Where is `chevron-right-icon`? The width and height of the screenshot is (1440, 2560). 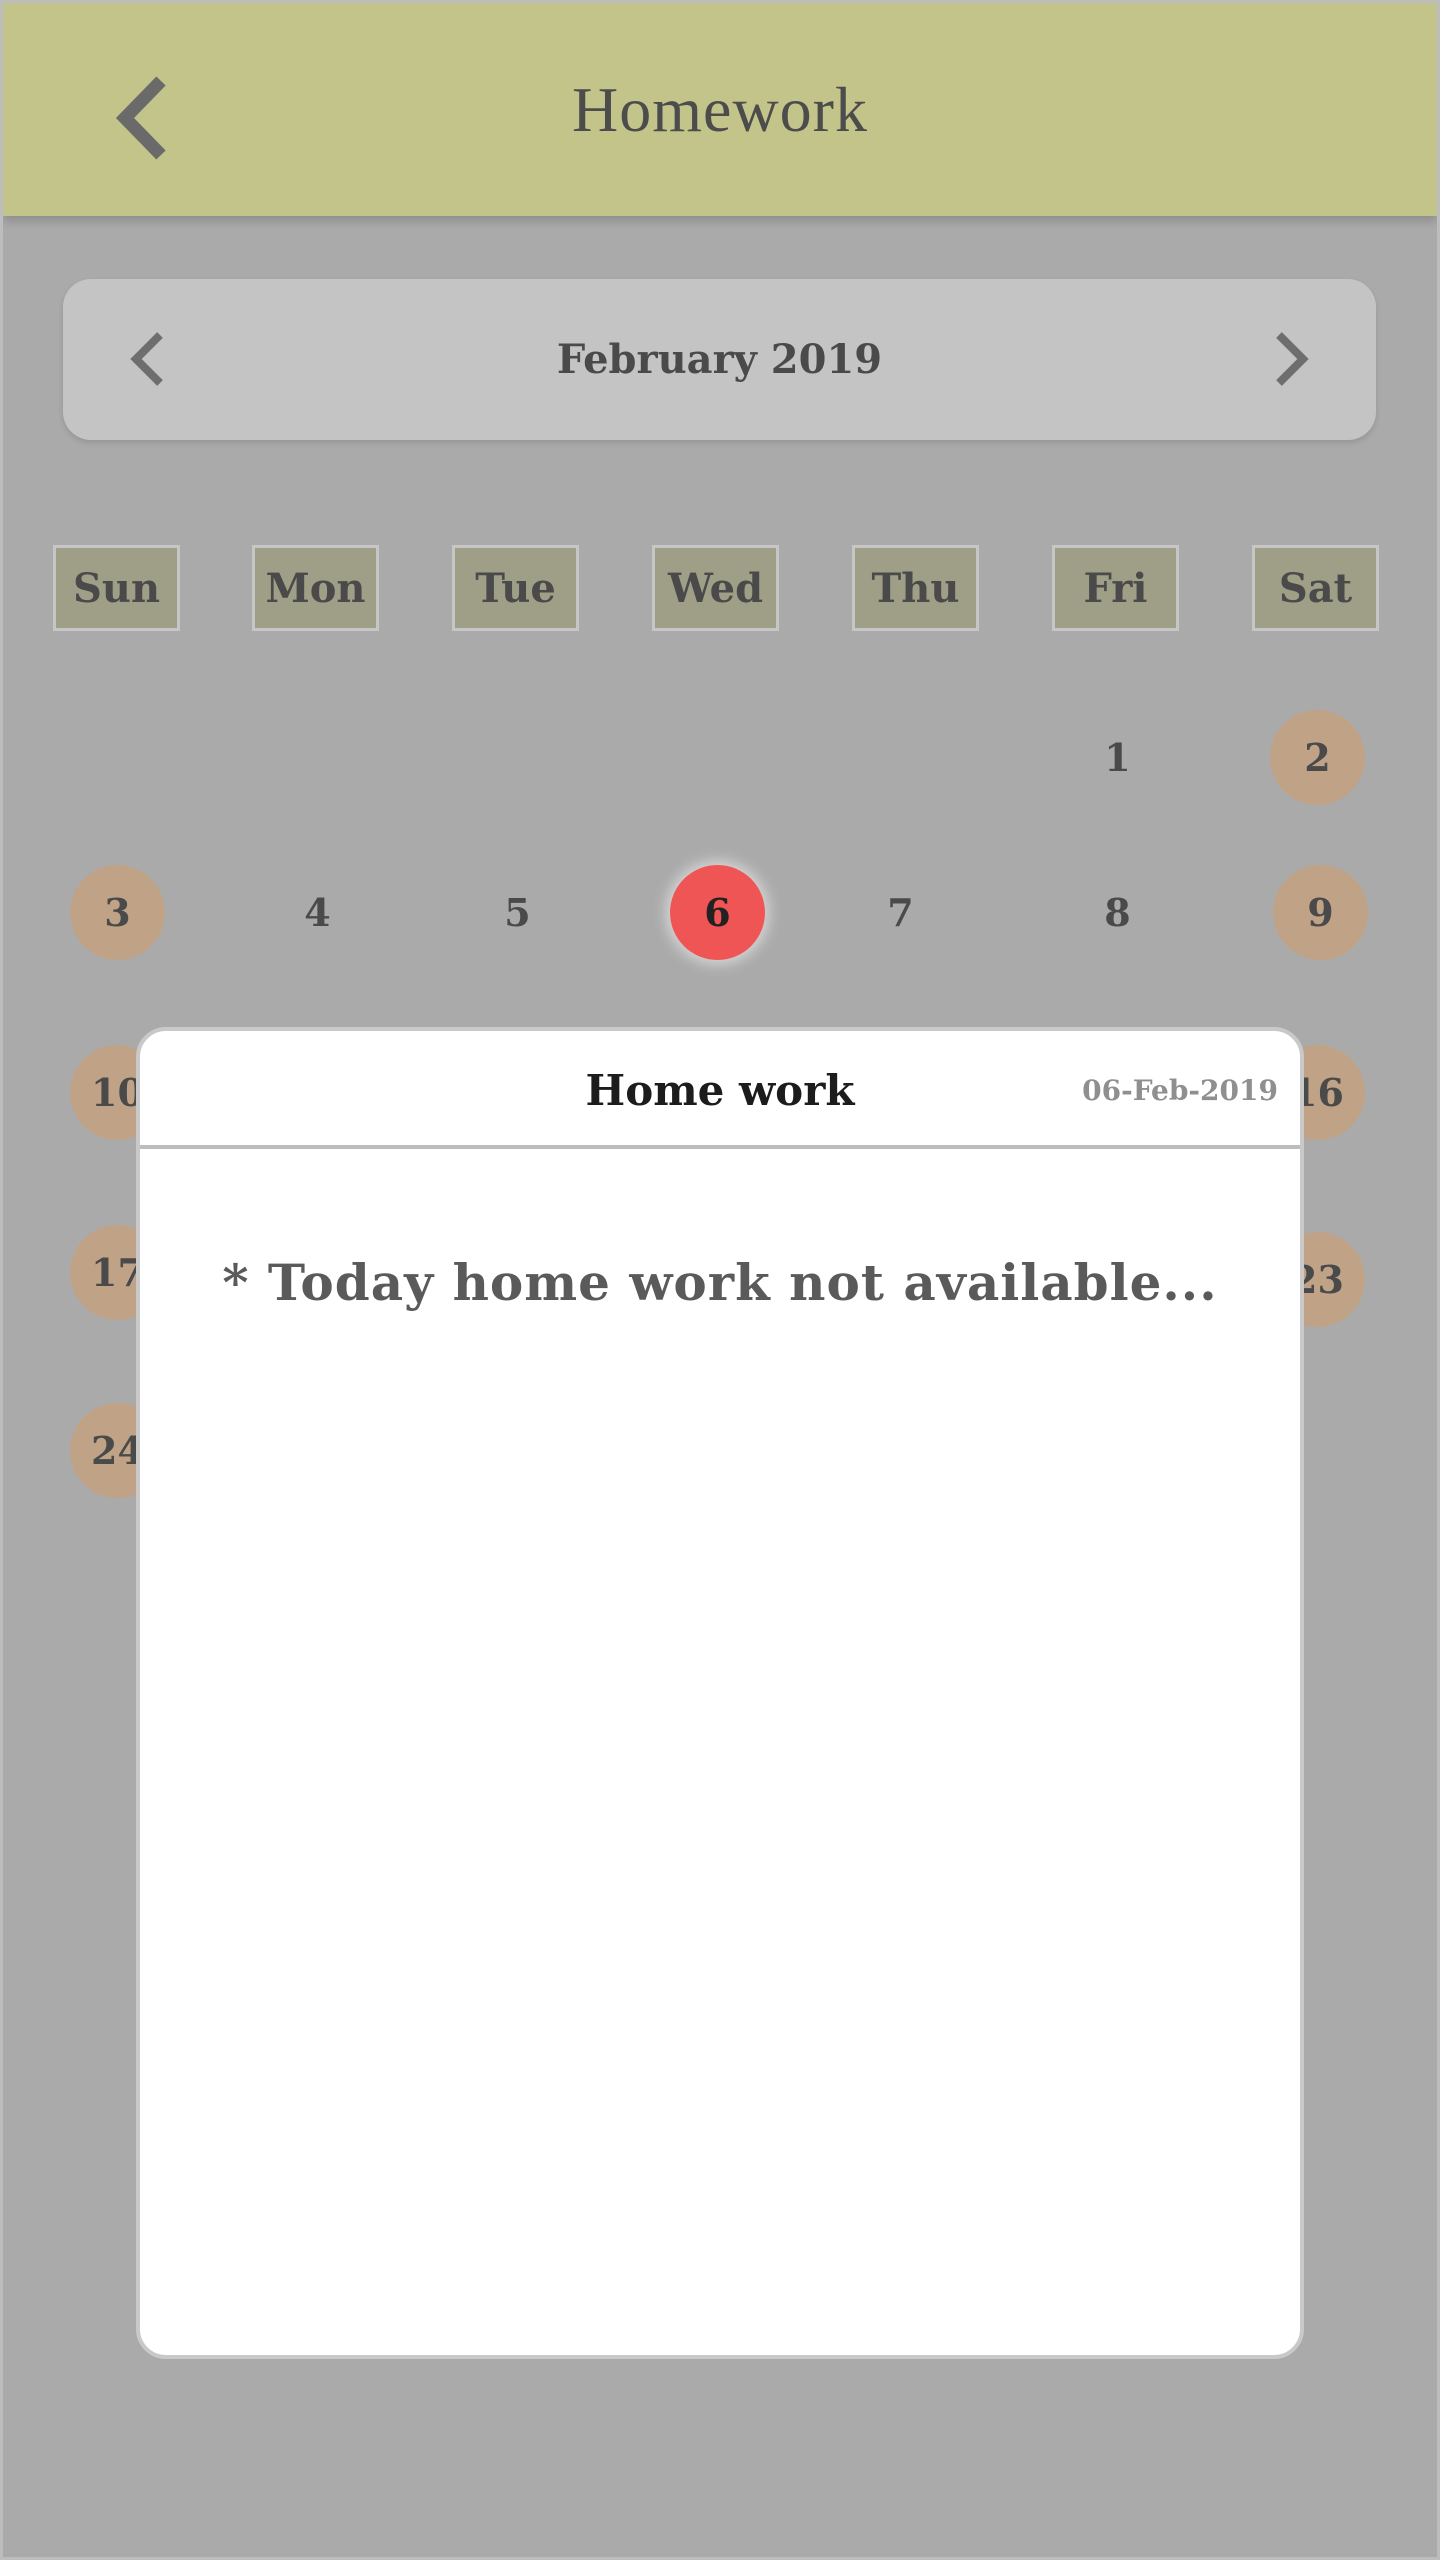
chevron-right-icon is located at coordinates (1292, 359).